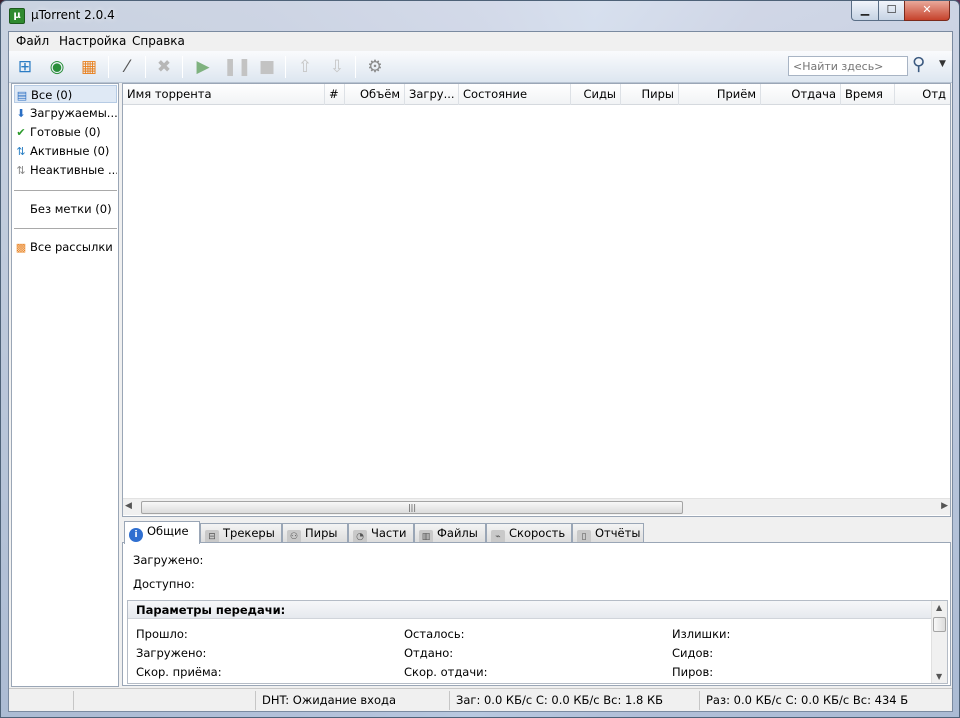 This screenshot has width=960, height=718. What do you see at coordinates (375, 67) in the screenshot?
I see `preferences-gear-icon: ⚙` at bounding box center [375, 67].